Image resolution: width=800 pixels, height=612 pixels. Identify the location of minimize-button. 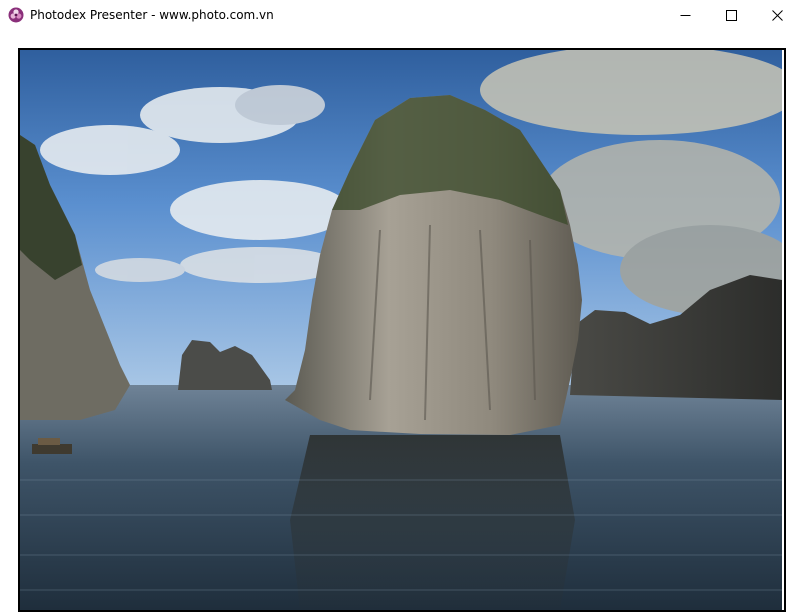
(685, 15).